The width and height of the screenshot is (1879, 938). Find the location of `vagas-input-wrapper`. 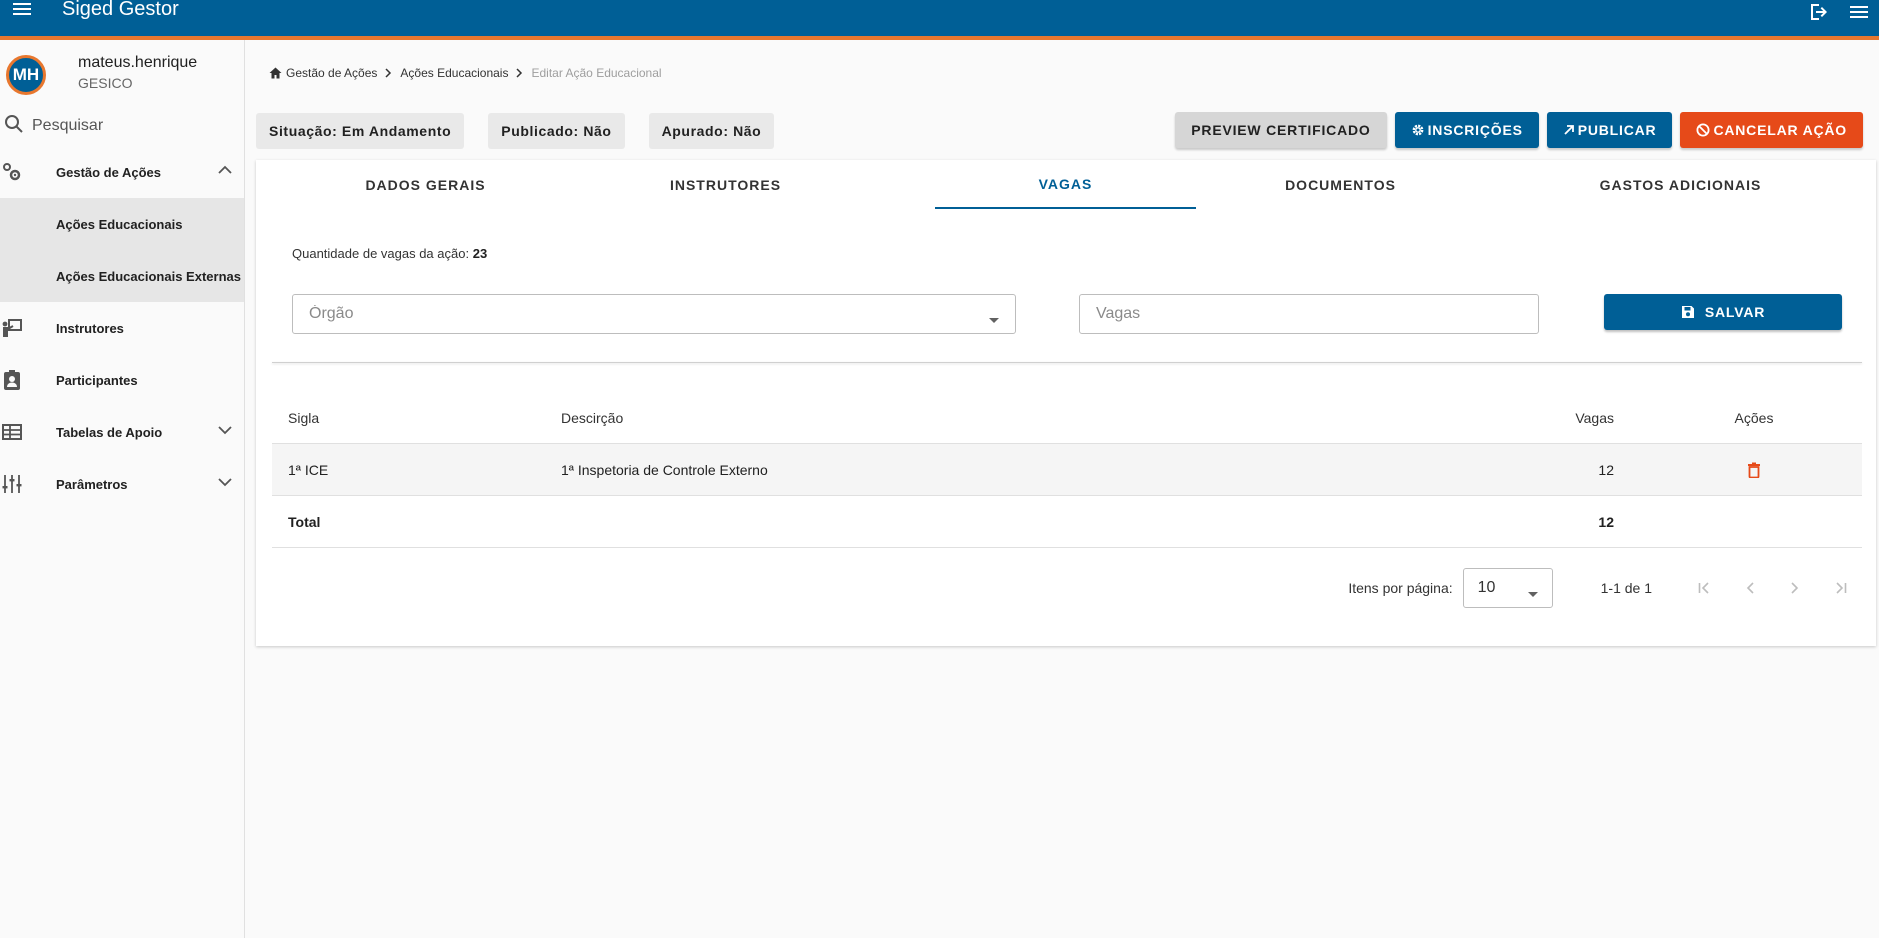

vagas-input-wrapper is located at coordinates (1309, 314).